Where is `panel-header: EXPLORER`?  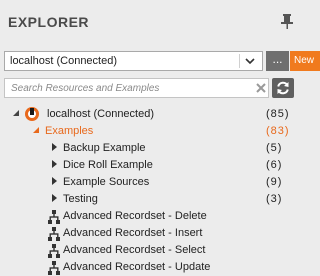 panel-header: EXPLORER is located at coordinates (150, 22).